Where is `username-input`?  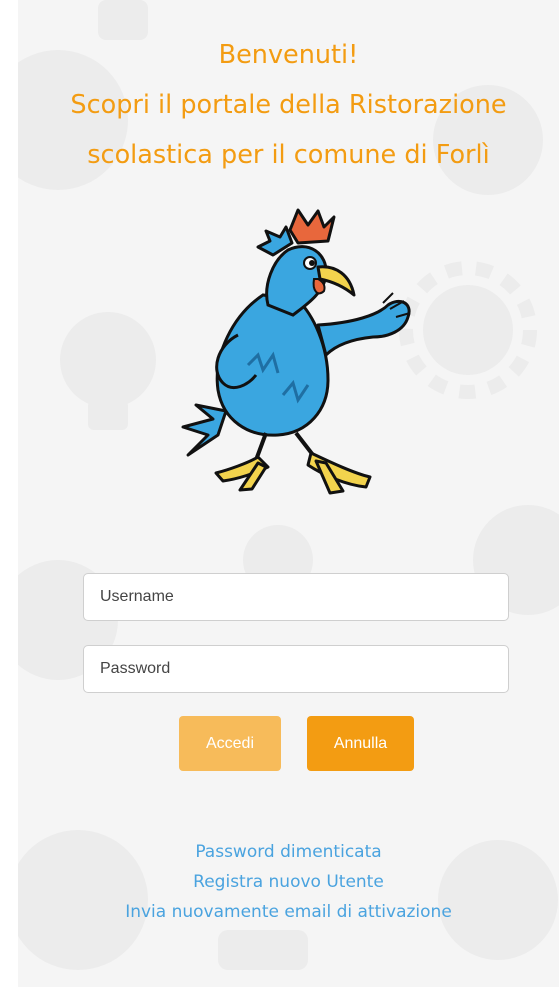
username-input is located at coordinates (296, 597).